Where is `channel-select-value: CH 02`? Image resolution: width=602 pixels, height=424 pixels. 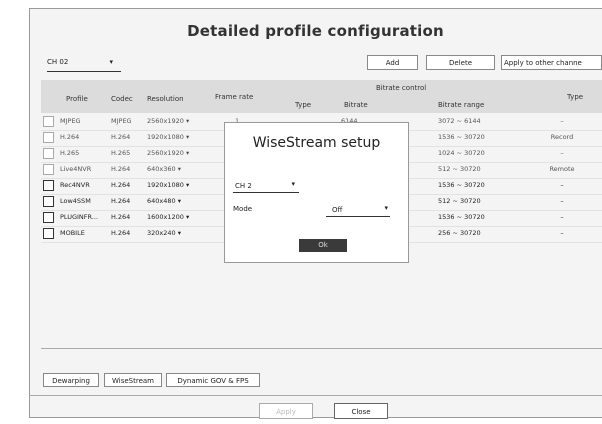 channel-select-value: CH 02 is located at coordinates (58, 62).